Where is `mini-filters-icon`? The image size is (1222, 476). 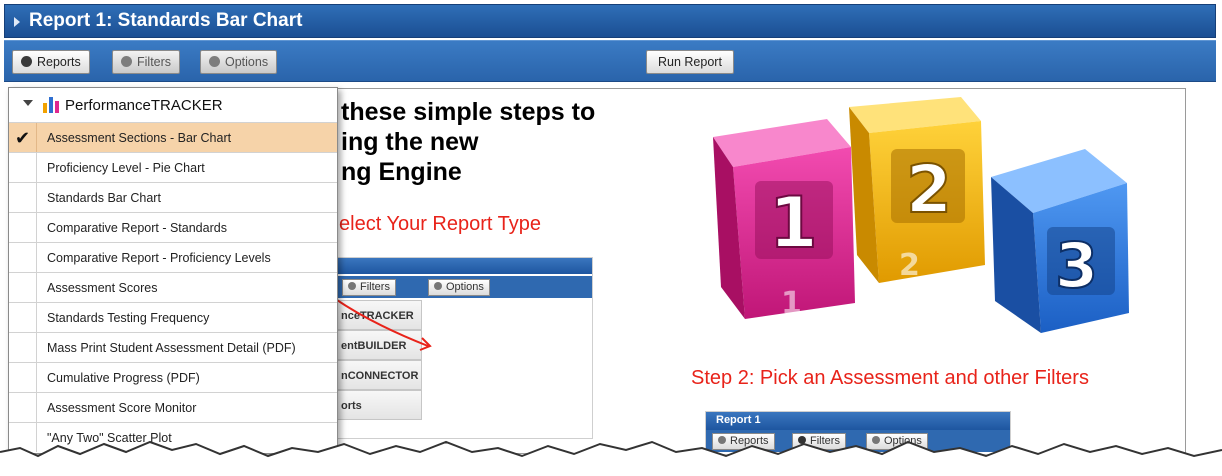 mini-filters-icon is located at coordinates (352, 286).